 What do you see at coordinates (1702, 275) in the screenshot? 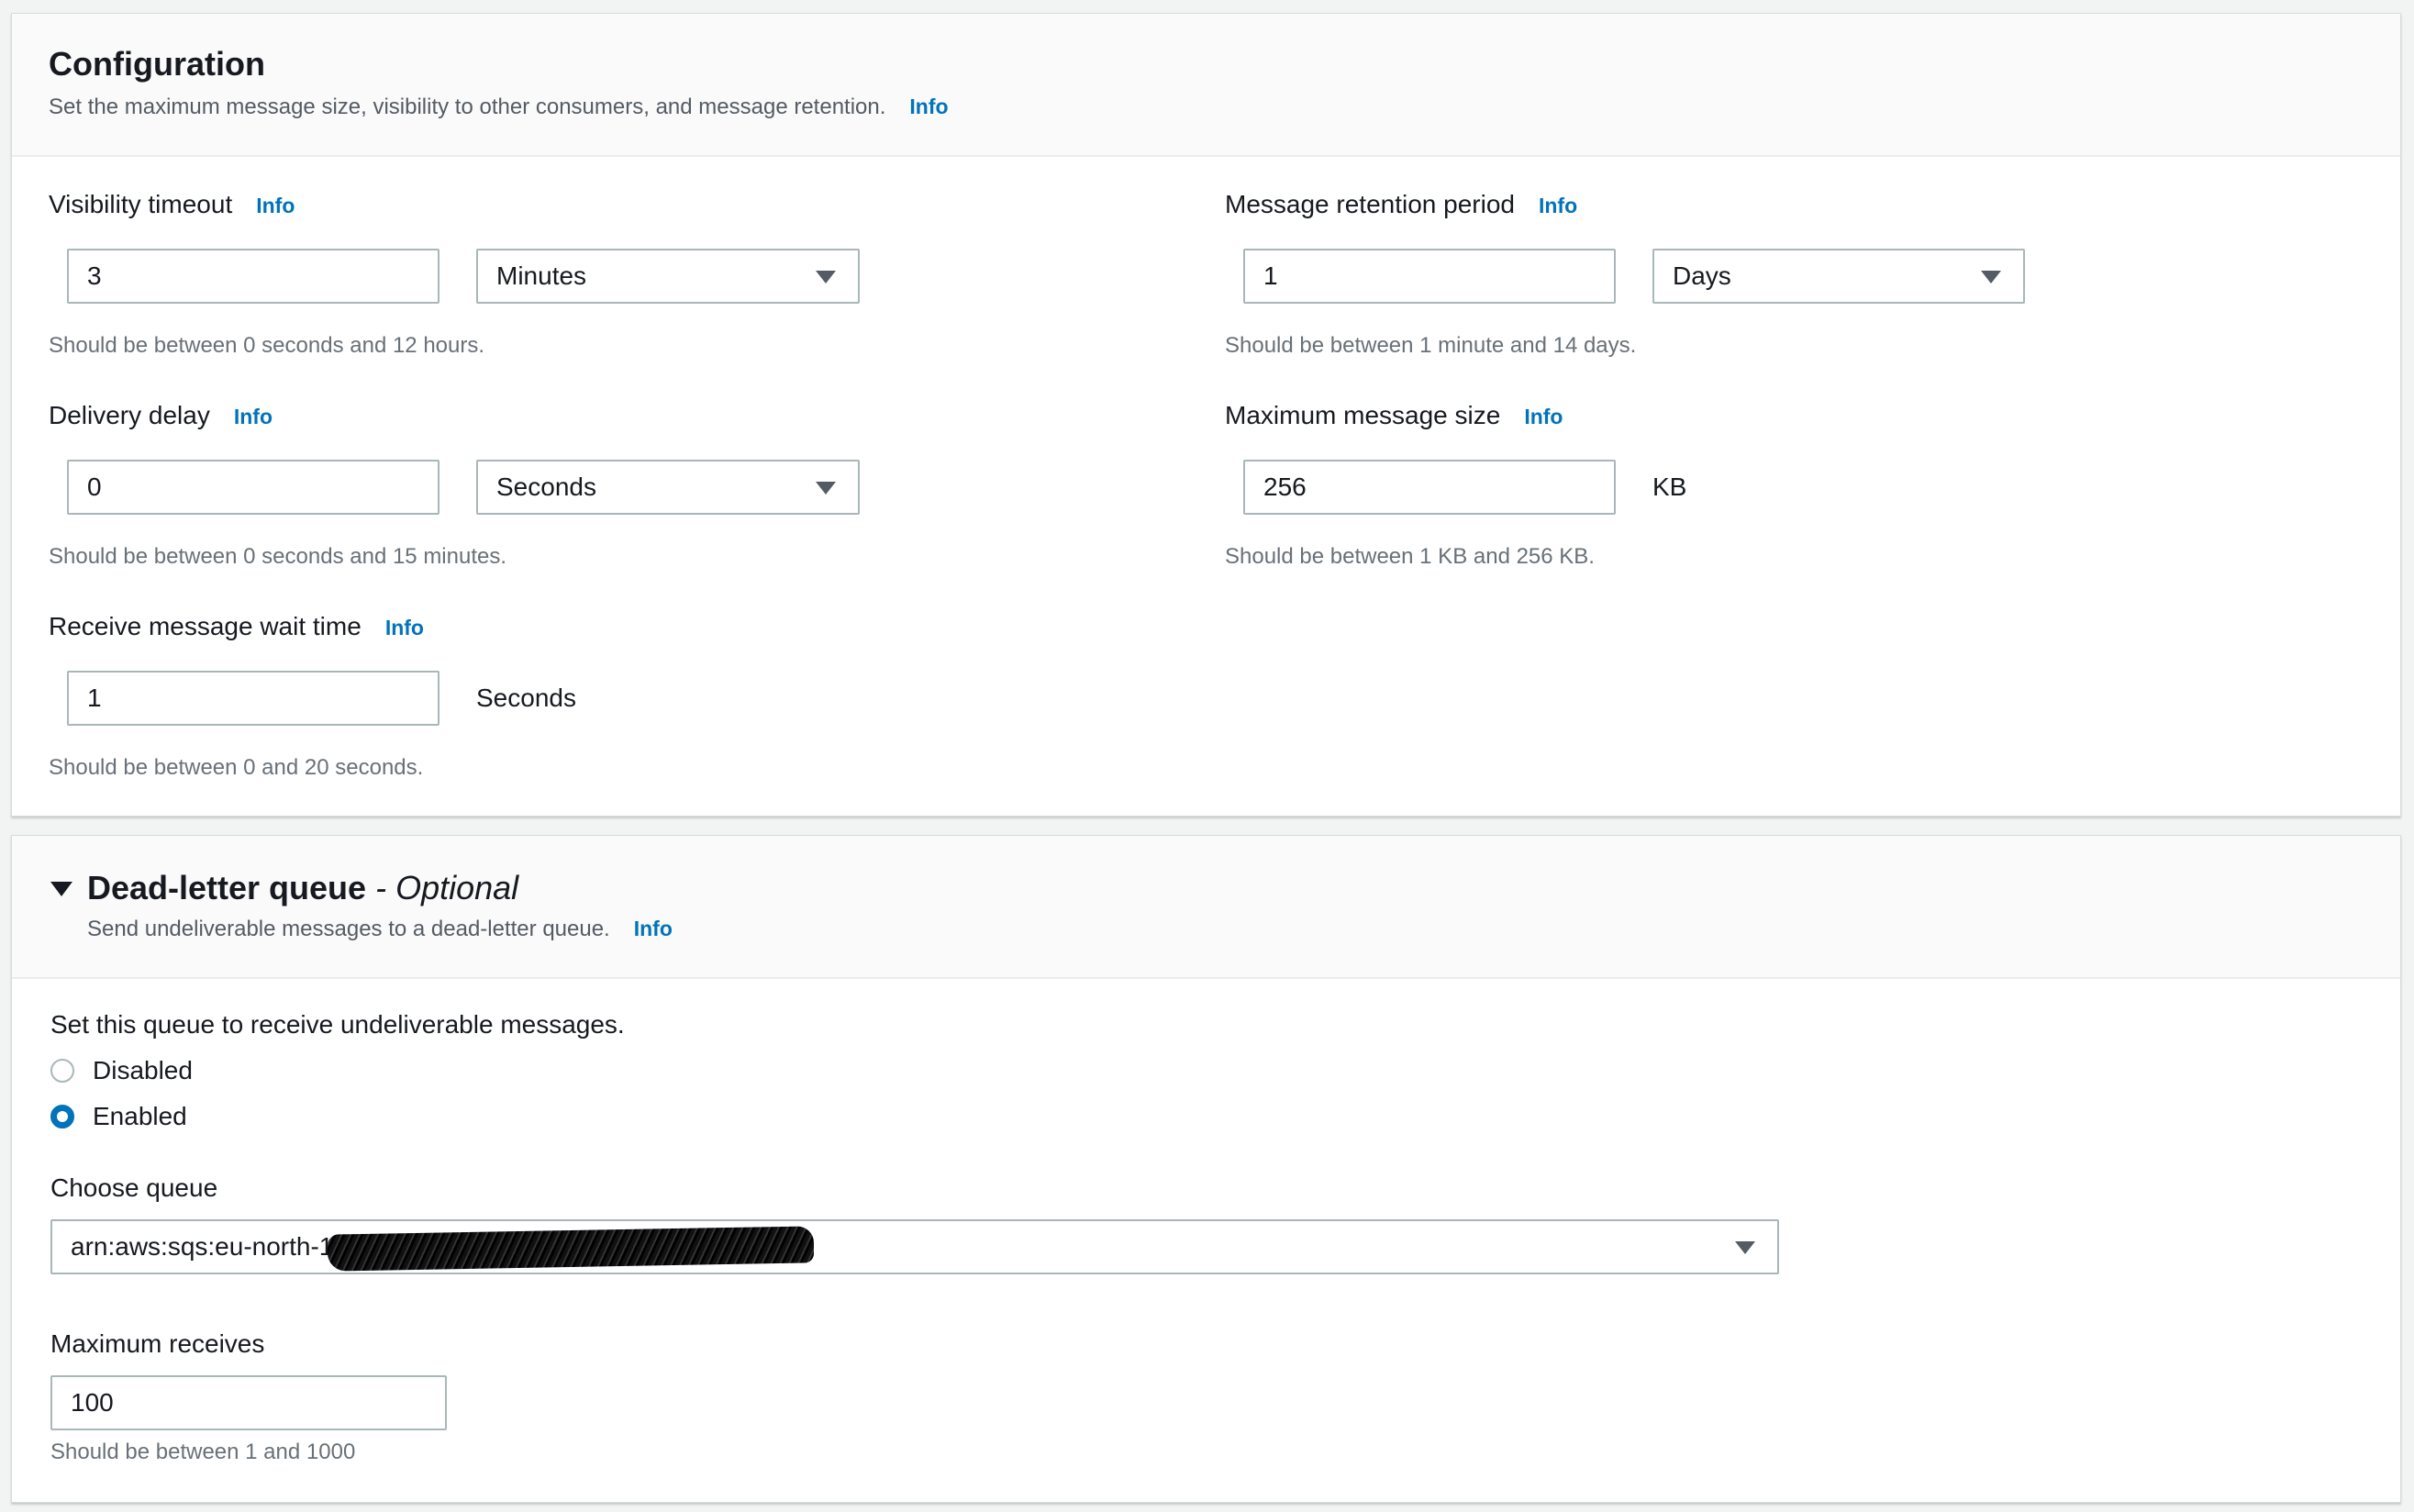
I see `message-retention-unit-value: Days` at bounding box center [1702, 275].